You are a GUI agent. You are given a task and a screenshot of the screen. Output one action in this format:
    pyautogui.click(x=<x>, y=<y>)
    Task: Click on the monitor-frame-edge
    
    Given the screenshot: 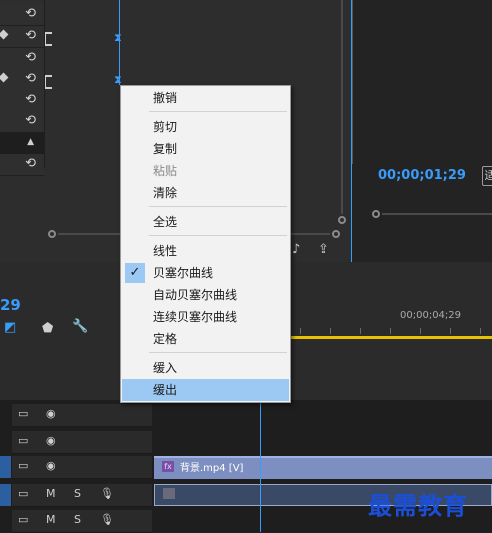 What is the action you would take?
    pyautogui.click(x=356, y=82)
    